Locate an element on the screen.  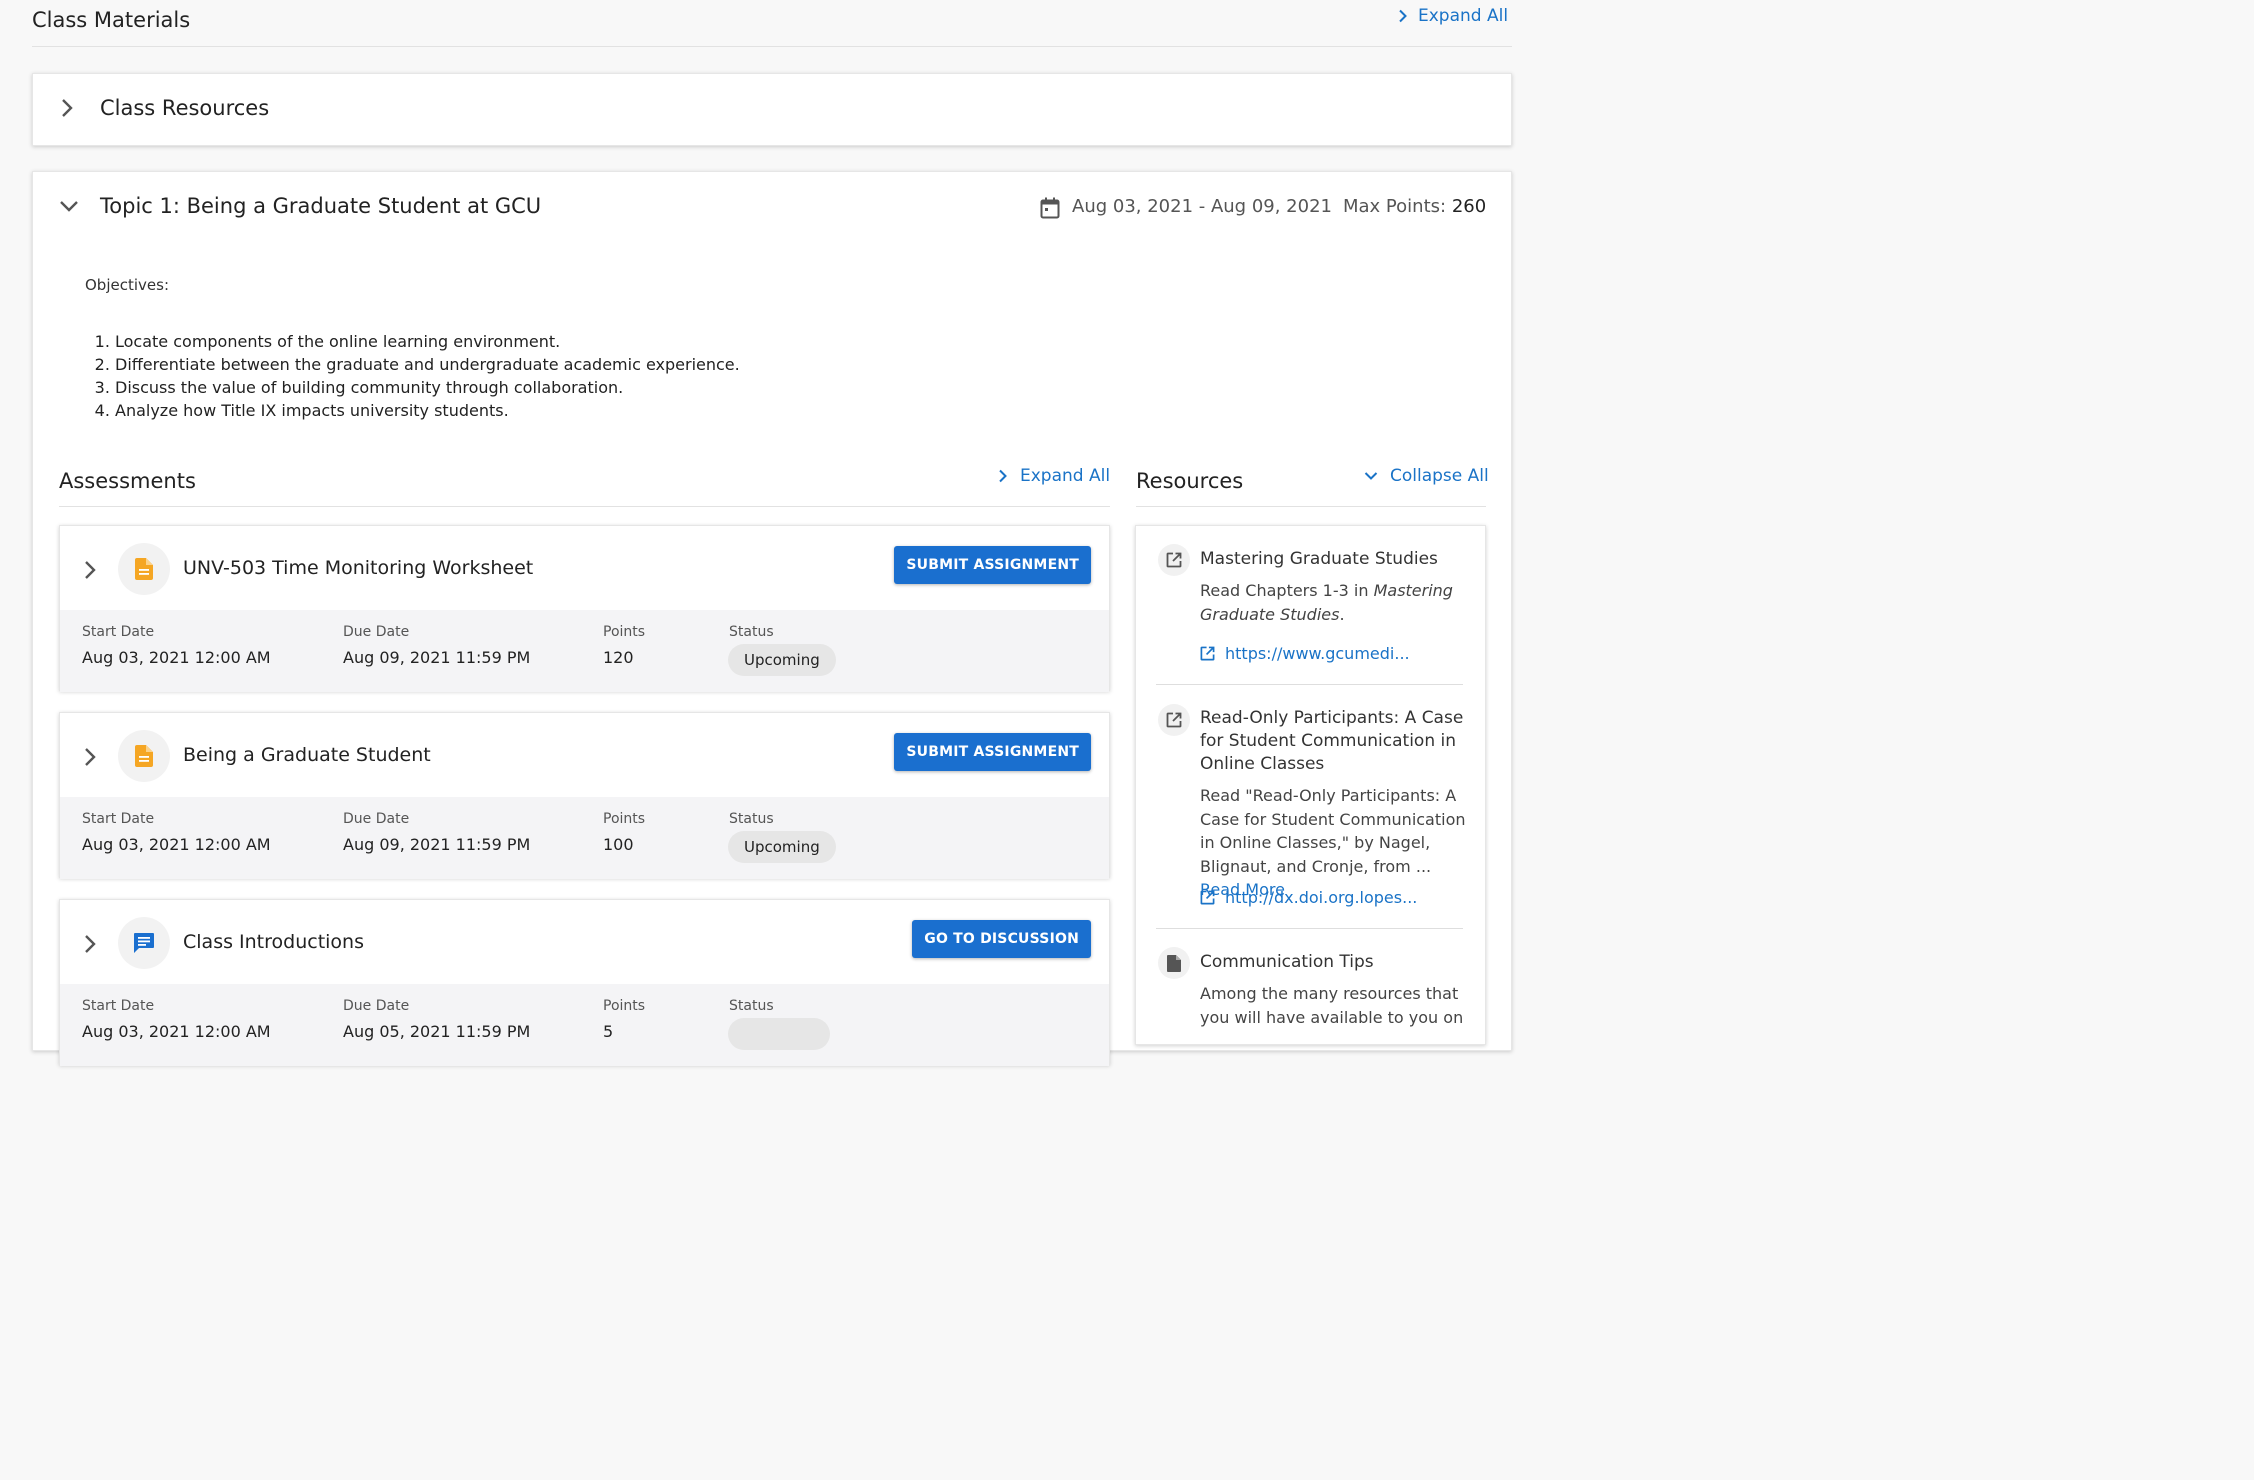
max-points: Max Points: 260 is located at coordinates (1414, 206).